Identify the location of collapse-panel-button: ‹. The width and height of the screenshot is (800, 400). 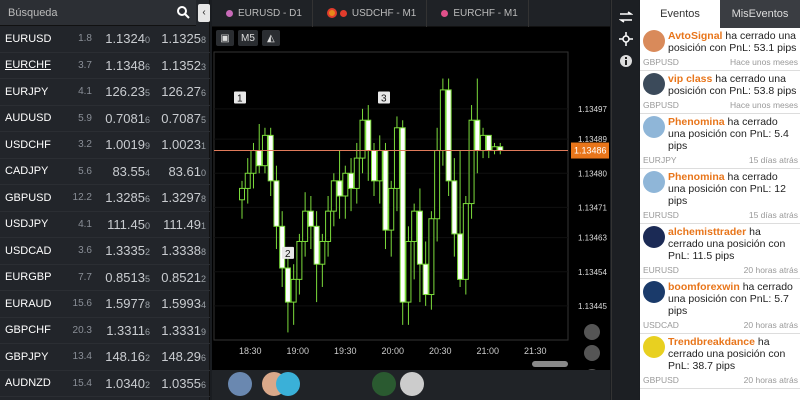
(204, 13).